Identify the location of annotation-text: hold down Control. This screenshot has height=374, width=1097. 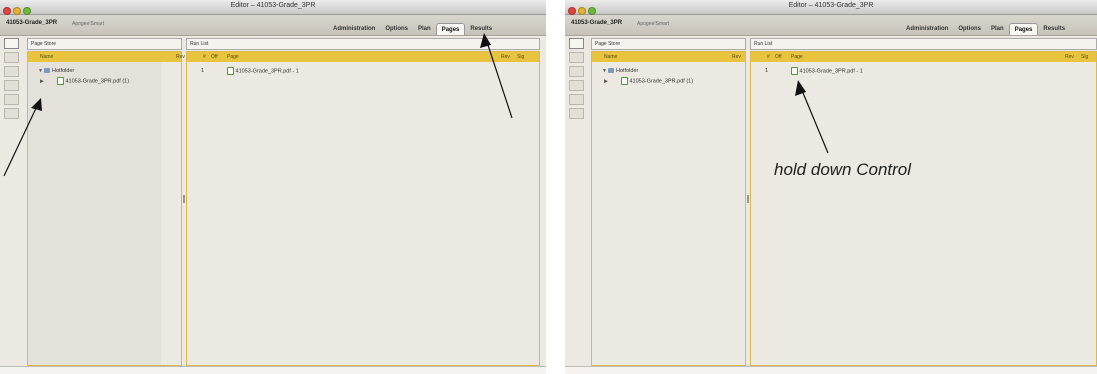
(843, 169).